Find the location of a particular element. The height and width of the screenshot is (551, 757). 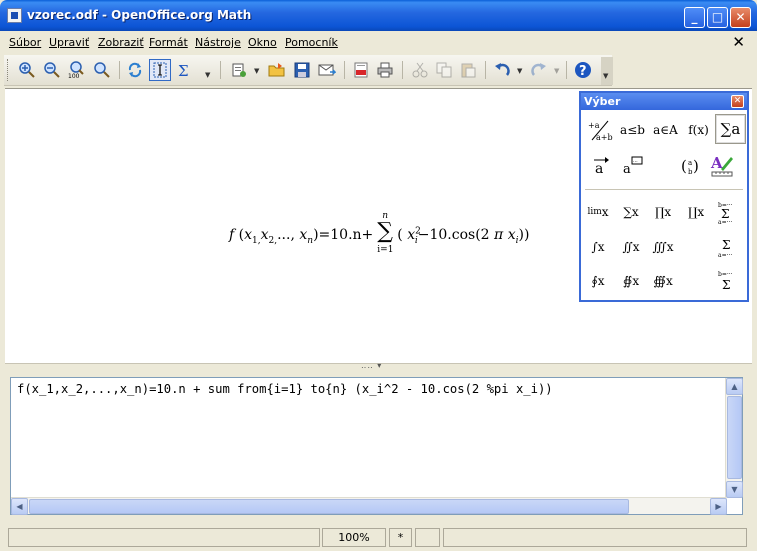

horizontal-scrollbar: ◀ ▶ is located at coordinates (369, 506).